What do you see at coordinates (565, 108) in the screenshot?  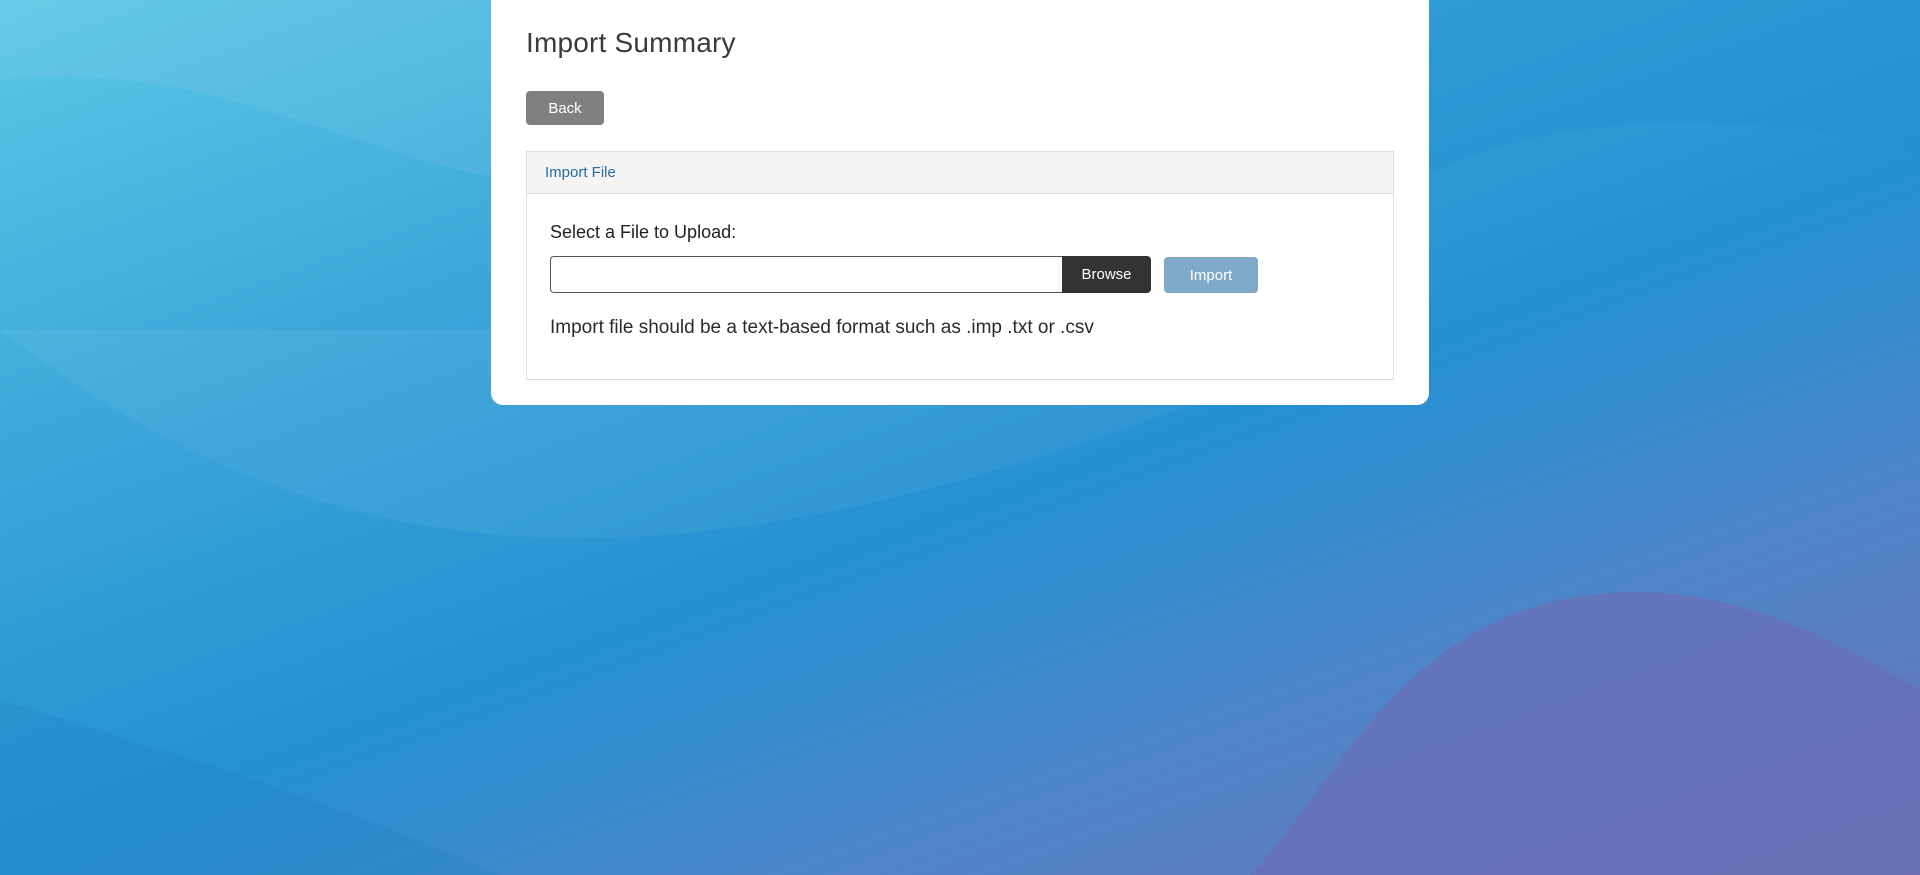 I see `back-button: Back` at bounding box center [565, 108].